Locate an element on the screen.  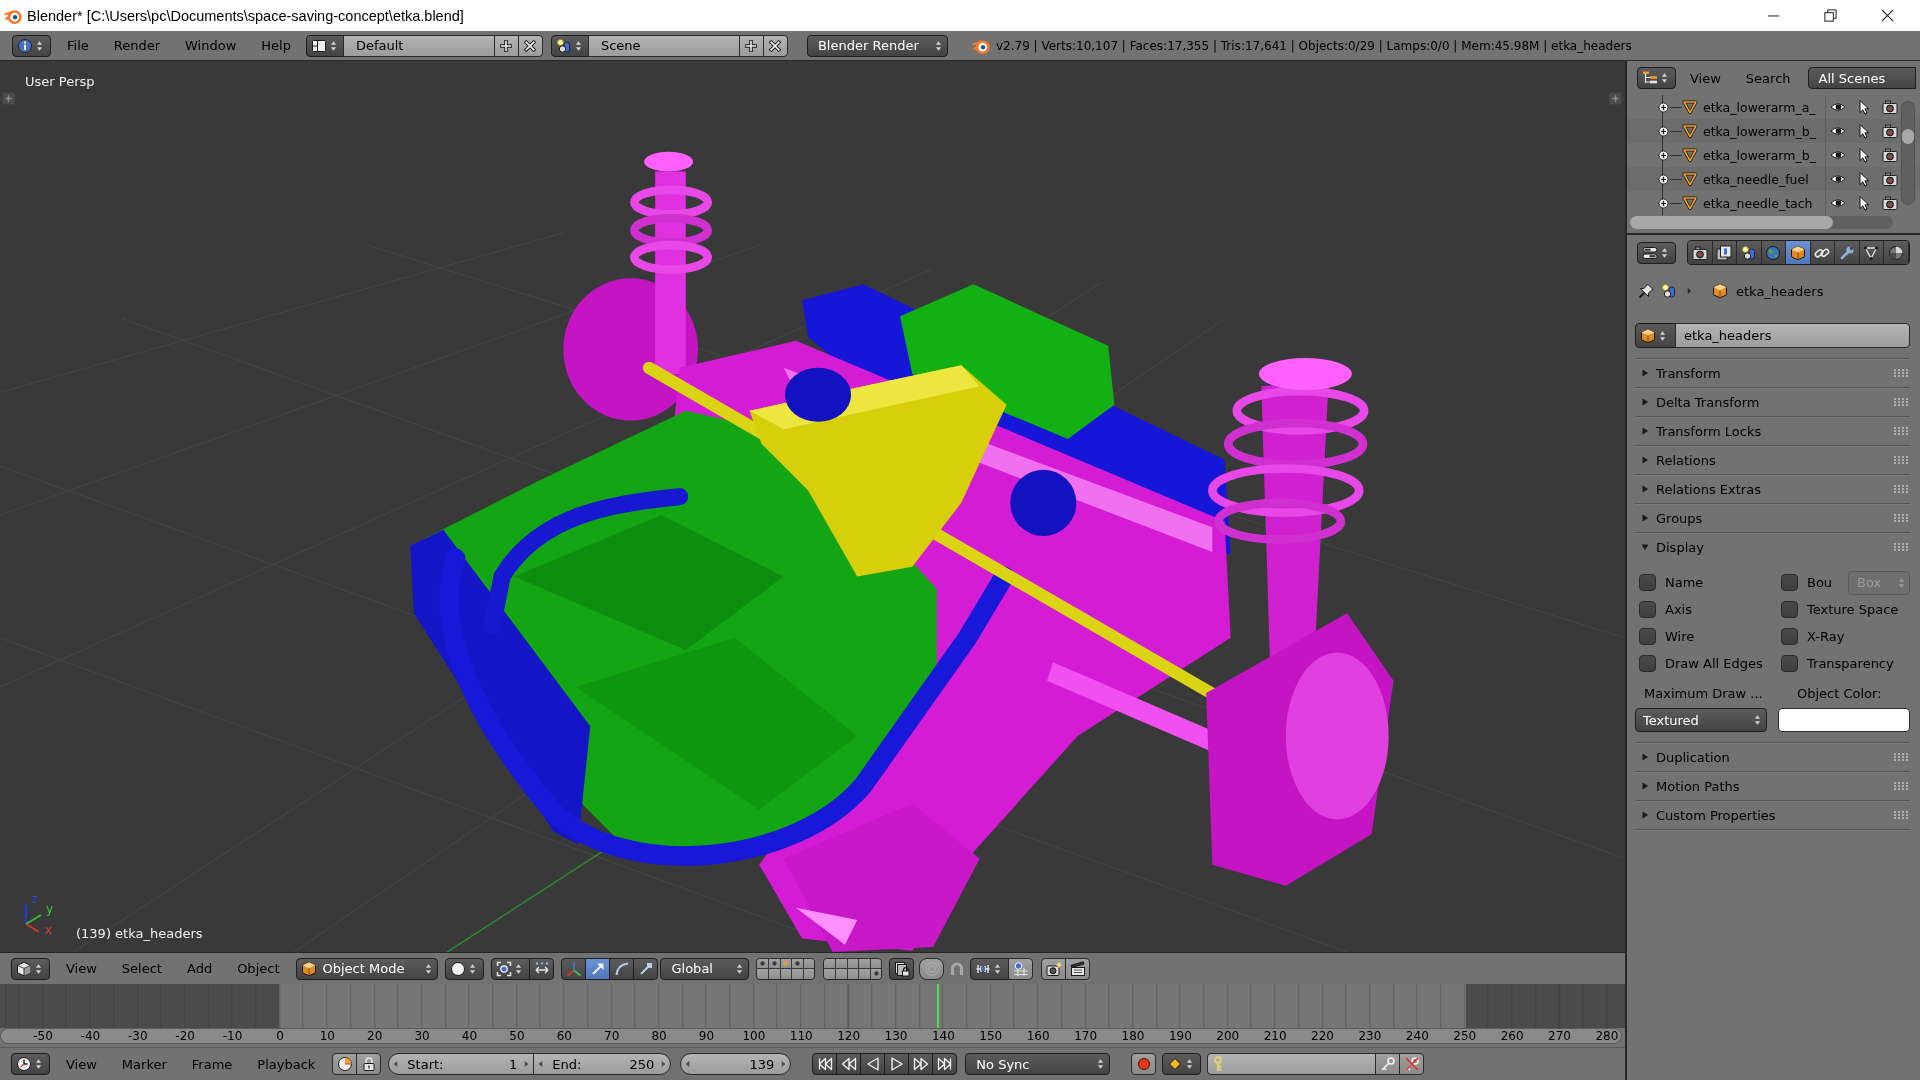
shading-dropdown is located at coordinates (465, 968).